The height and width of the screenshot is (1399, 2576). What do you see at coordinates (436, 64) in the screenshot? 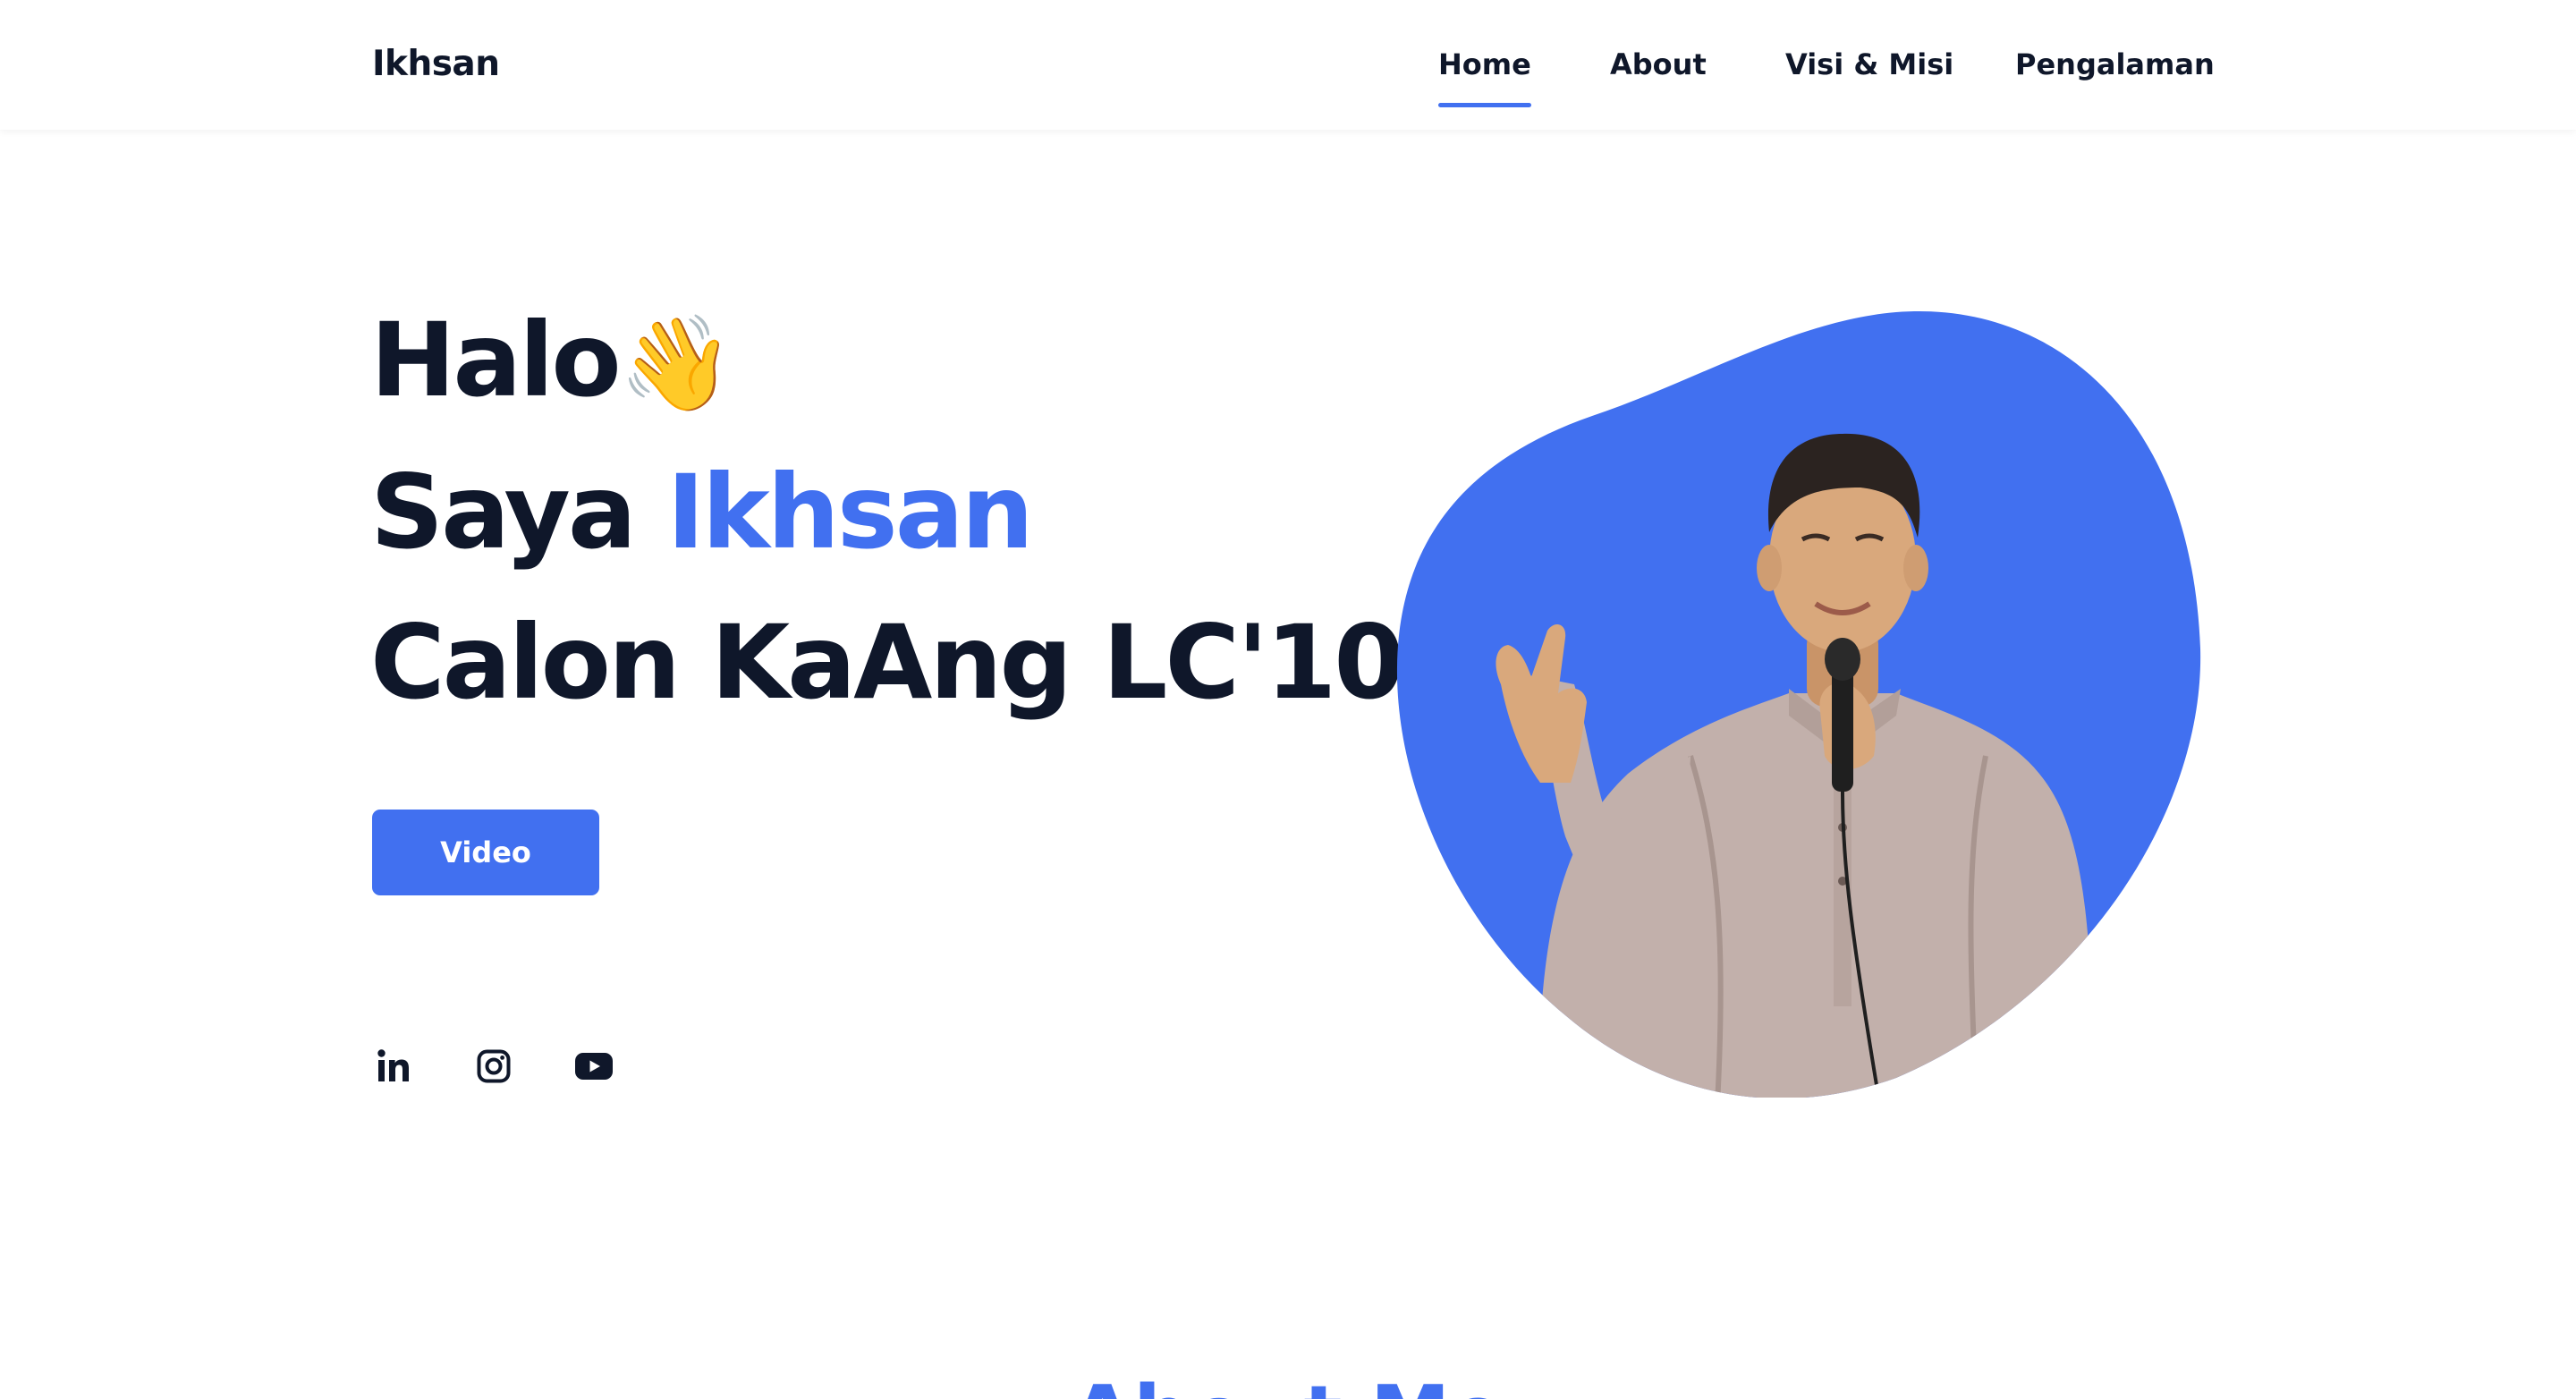
I see `site-logo: Ikhsan` at bounding box center [436, 64].